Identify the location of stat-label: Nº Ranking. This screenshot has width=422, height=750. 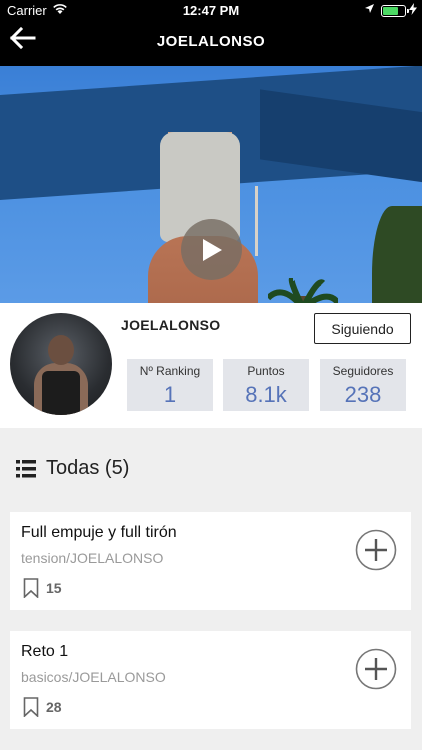
(170, 371).